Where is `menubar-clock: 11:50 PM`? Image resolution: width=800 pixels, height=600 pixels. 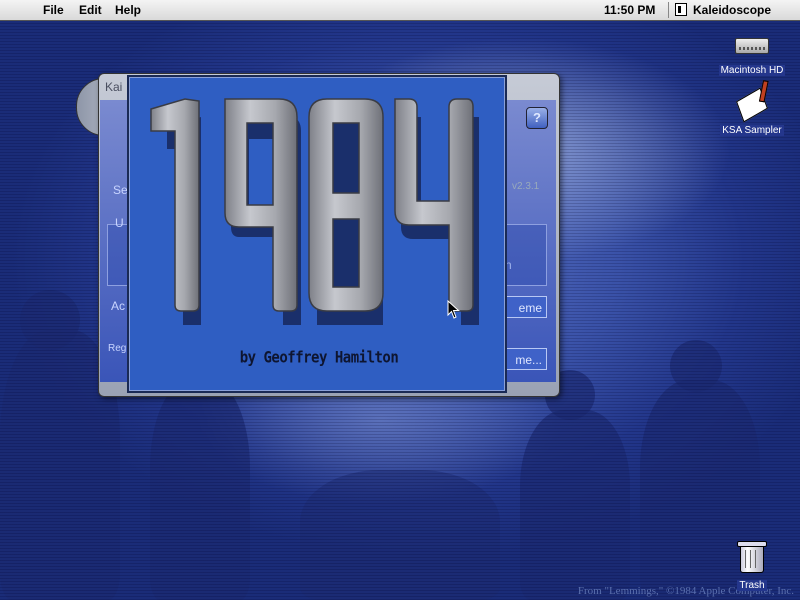
menubar-clock: 11:50 PM is located at coordinates (629, 10).